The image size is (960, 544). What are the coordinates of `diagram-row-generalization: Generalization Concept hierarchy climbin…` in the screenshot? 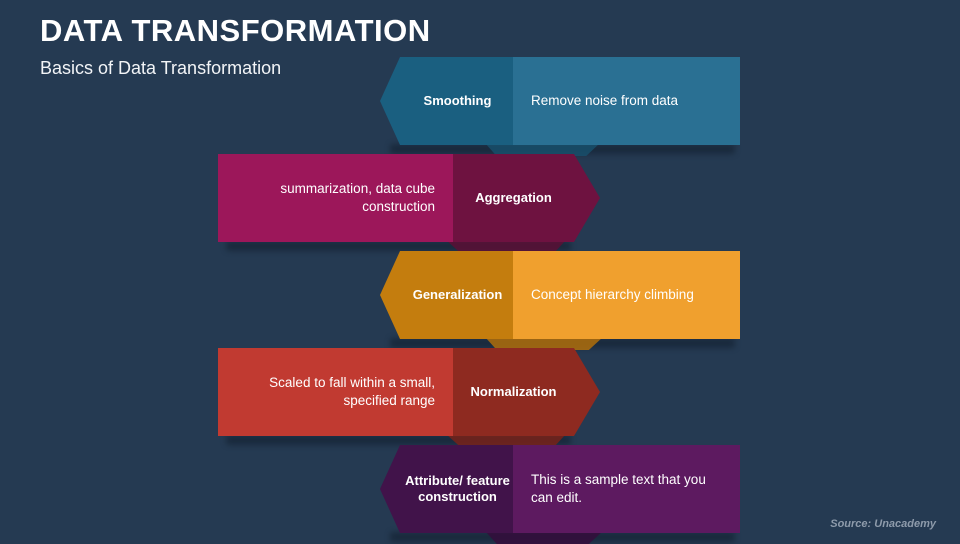 It's located at (560, 300).